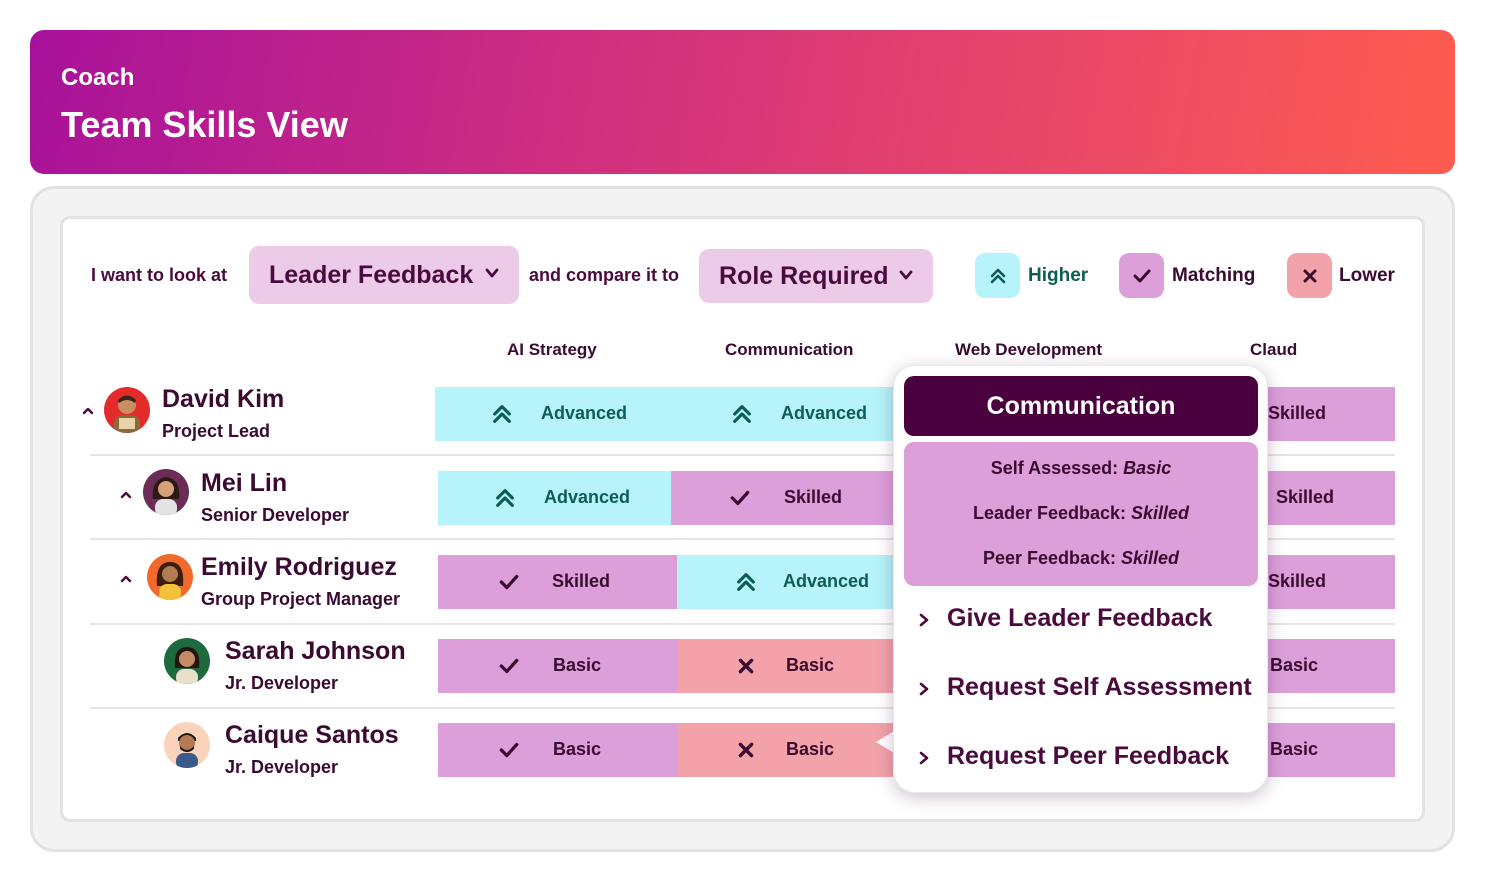 The height and width of the screenshot is (882, 1485). What do you see at coordinates (1081, 558) in the screenshot?
I see `detail-peer-feedback: Peer Feedback: Skilled` at bounding box center [1081, 558].